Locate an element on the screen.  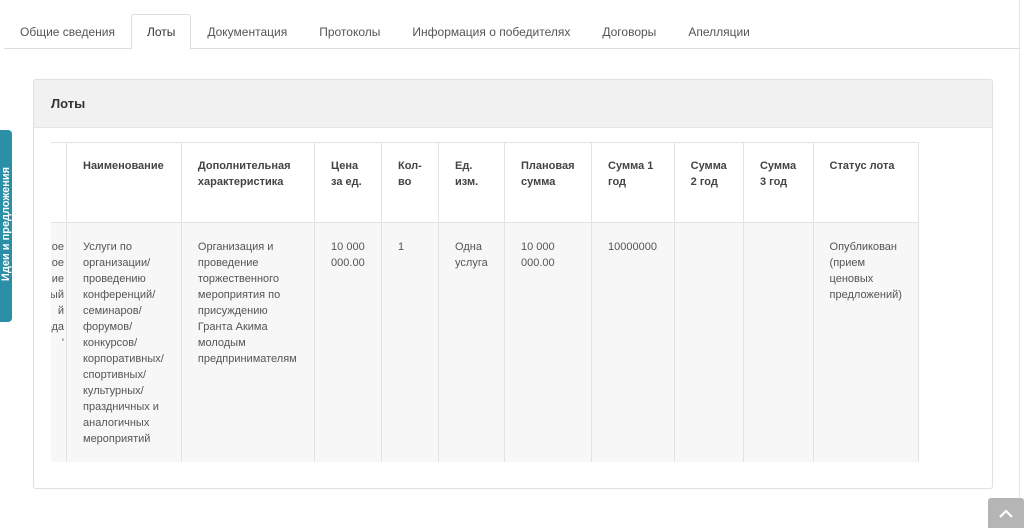
tab-general: Общие сведения is located at coordinates (67, 31).